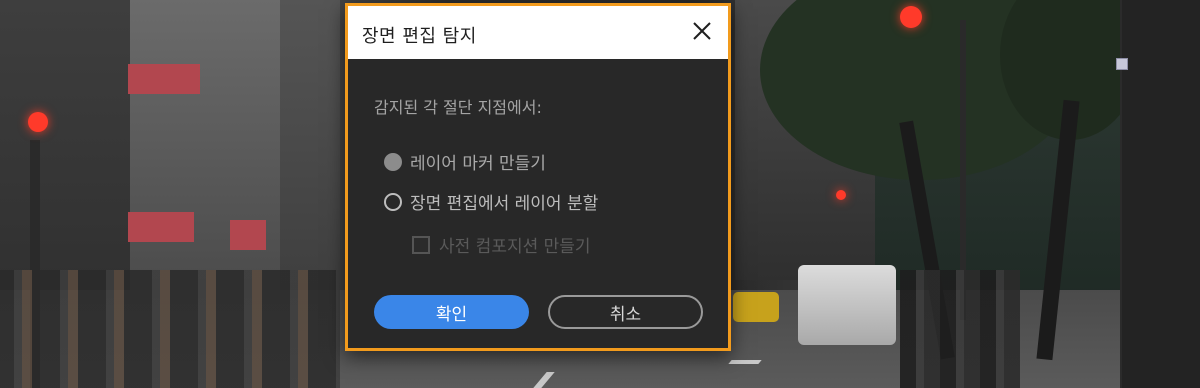  What do you see at coordinates (421, 244) in the screenshot?
I see `precompose-checkbox` at bounding box center [421, 244].